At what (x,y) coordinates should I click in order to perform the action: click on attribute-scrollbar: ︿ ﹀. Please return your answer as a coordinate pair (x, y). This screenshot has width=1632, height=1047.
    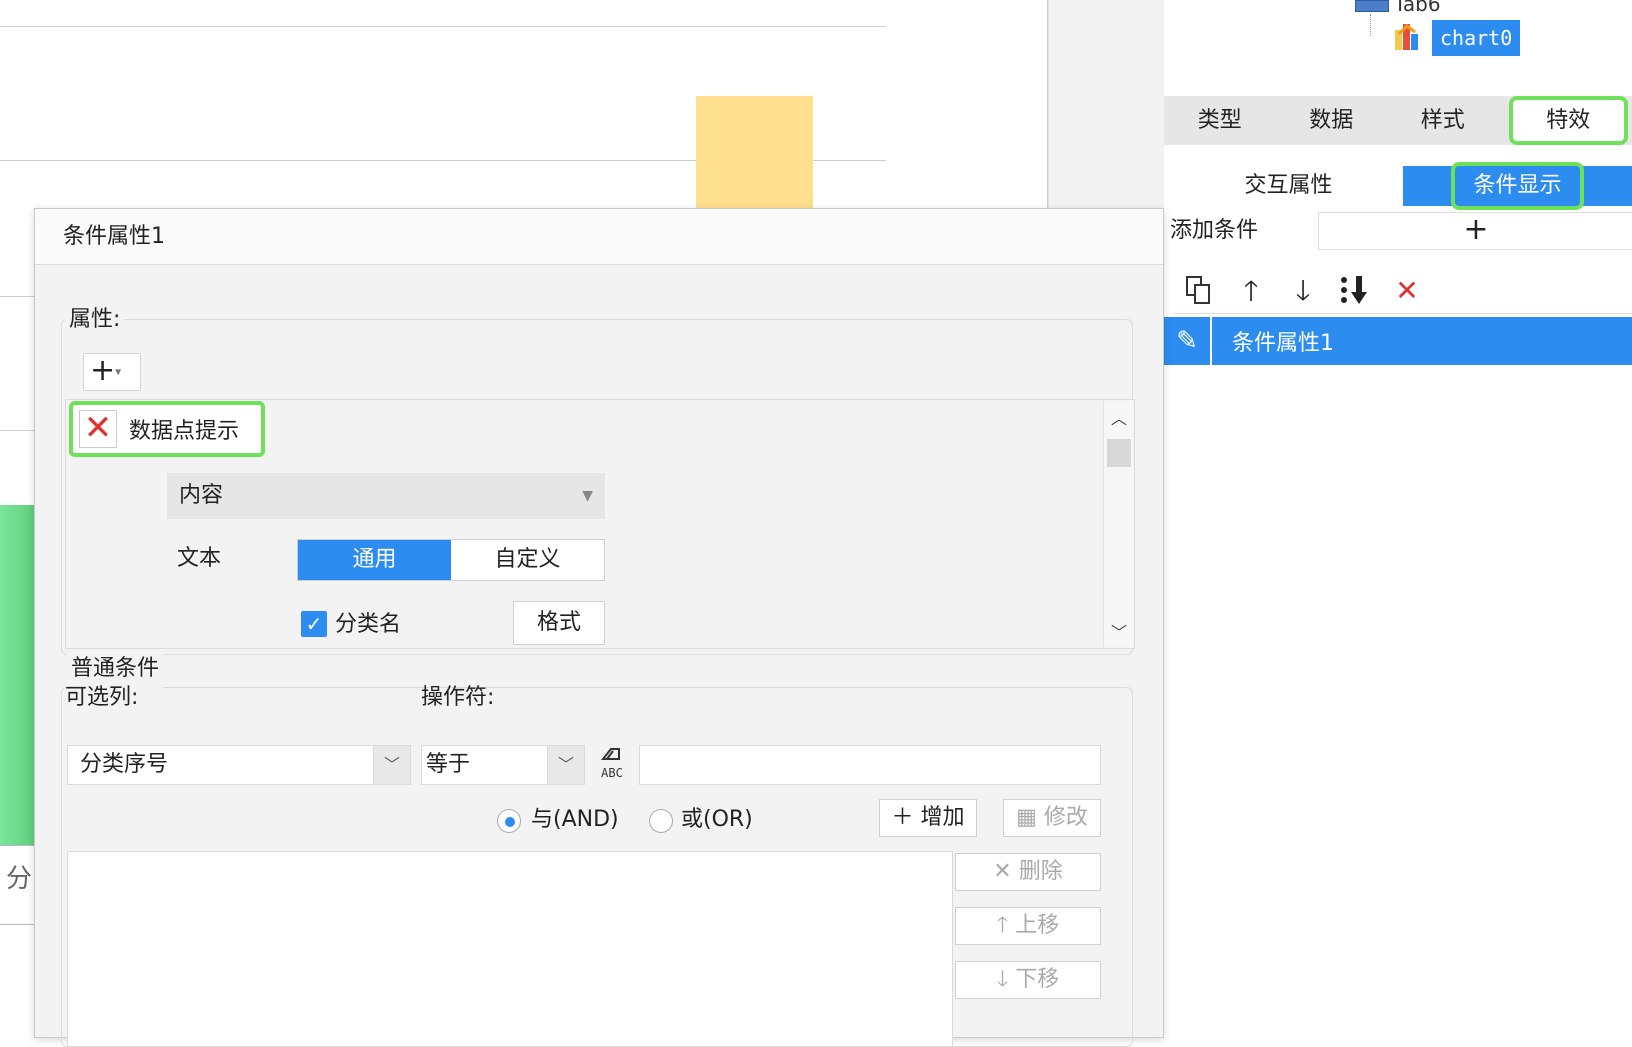
    Looking at the image, I should click on (1118, 524).